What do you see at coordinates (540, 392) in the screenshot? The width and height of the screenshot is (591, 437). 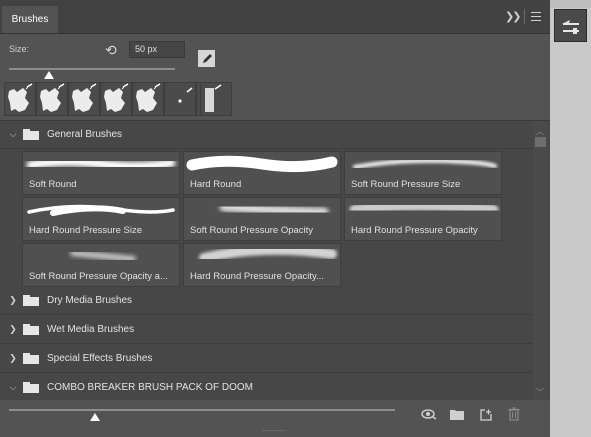 I see `scroll-down-icon: ﹀` at bounding box center [540, 392].